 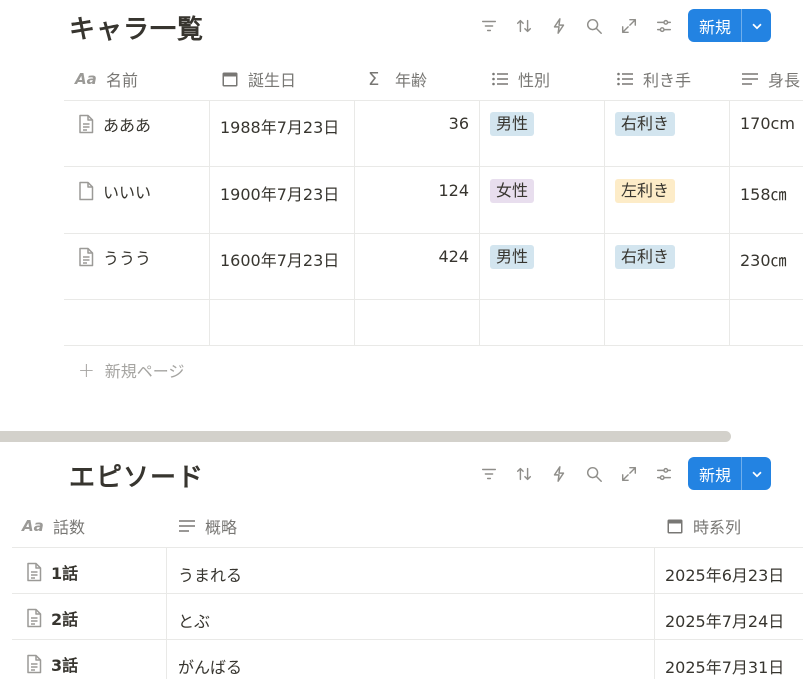 What do you see at coordinates (365, 436) in the screenshot?
I see `horizontal-scrollbar` at bounding box center [365, 436].